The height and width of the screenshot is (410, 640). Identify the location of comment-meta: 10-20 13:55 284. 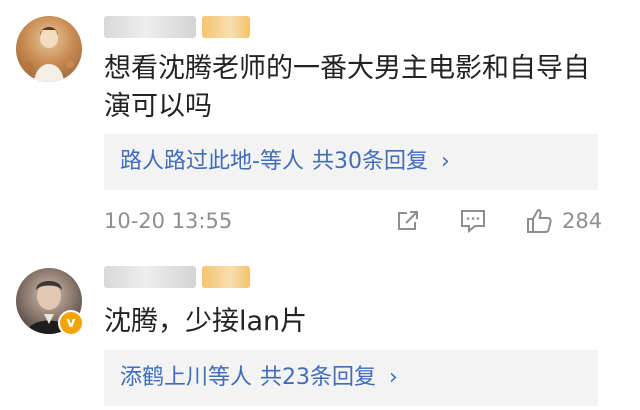
(354, 221).